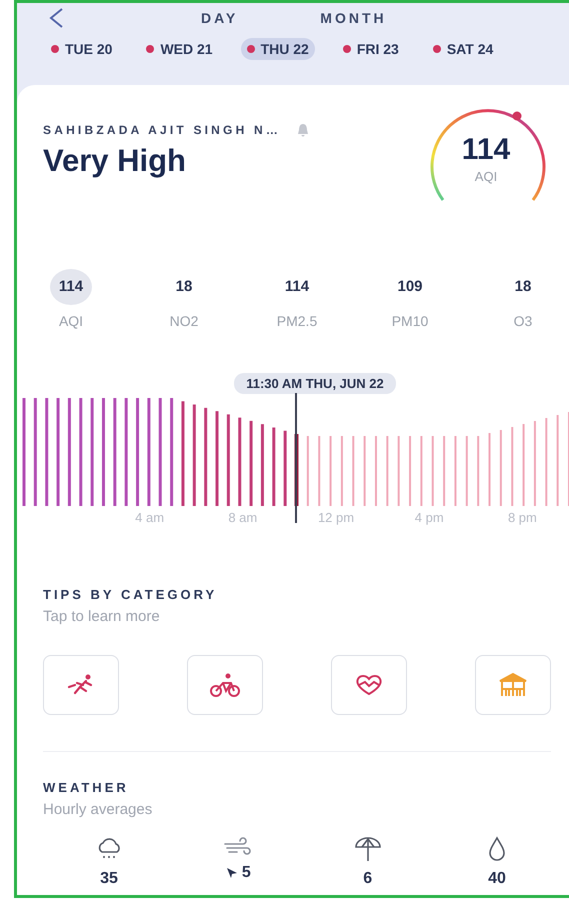 The width and height of the screenshot is (569, 904). What do you see at coordinates (184, 299) in the screenshot?
I see `pollutant-tab: 18 NO2` at bounding box center [184, 299].